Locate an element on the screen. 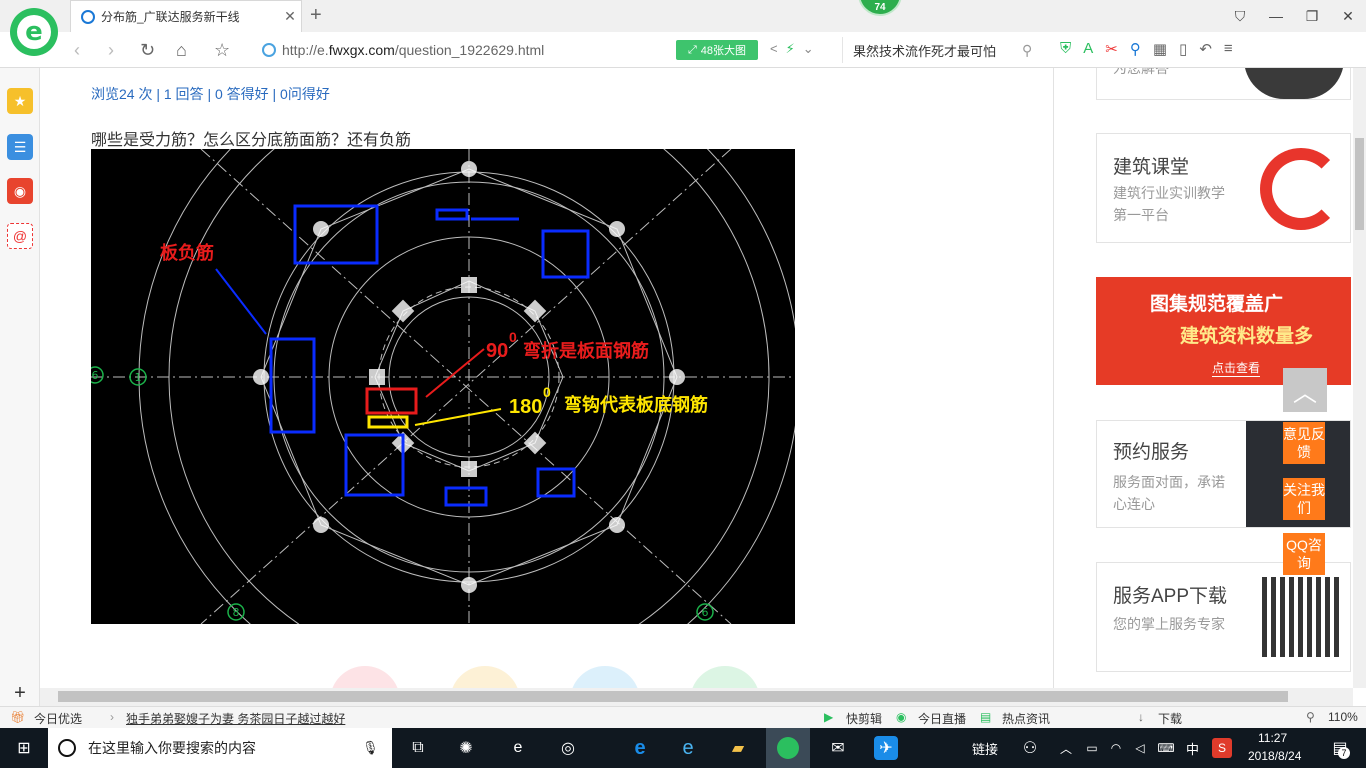 The height and width of the screenshot is (768, 1366). share-circle-red is located at coordinates (365, 677).